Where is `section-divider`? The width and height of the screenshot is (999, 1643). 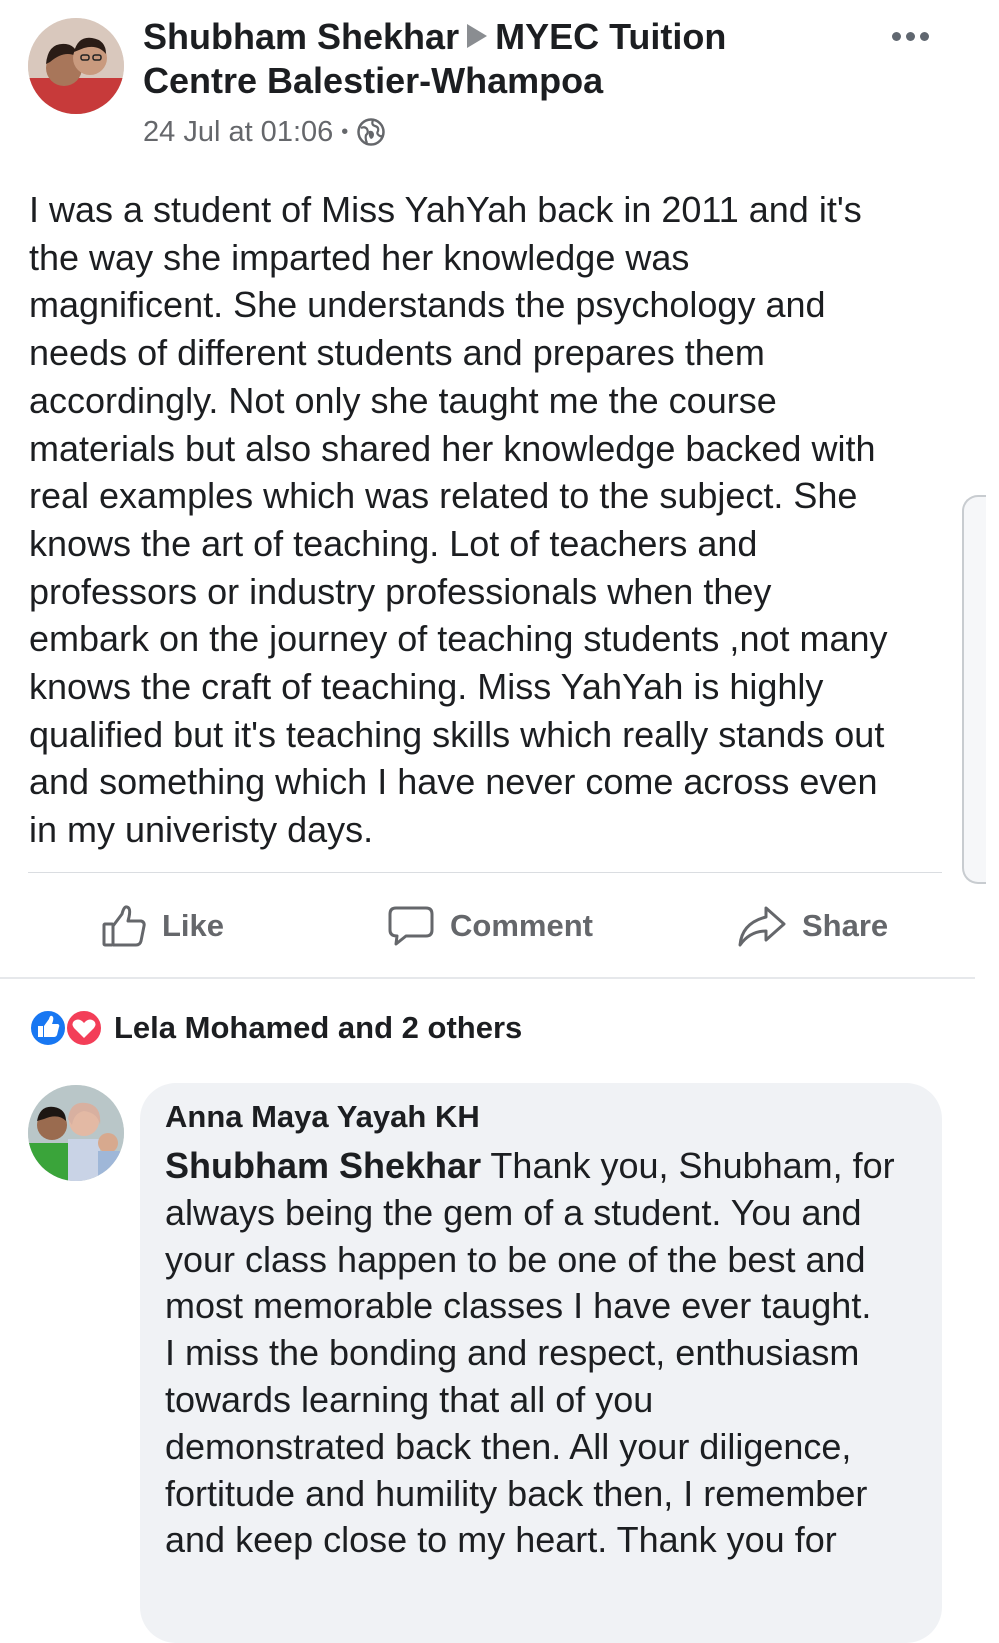
section-divider is located at coordinates (487, 978).